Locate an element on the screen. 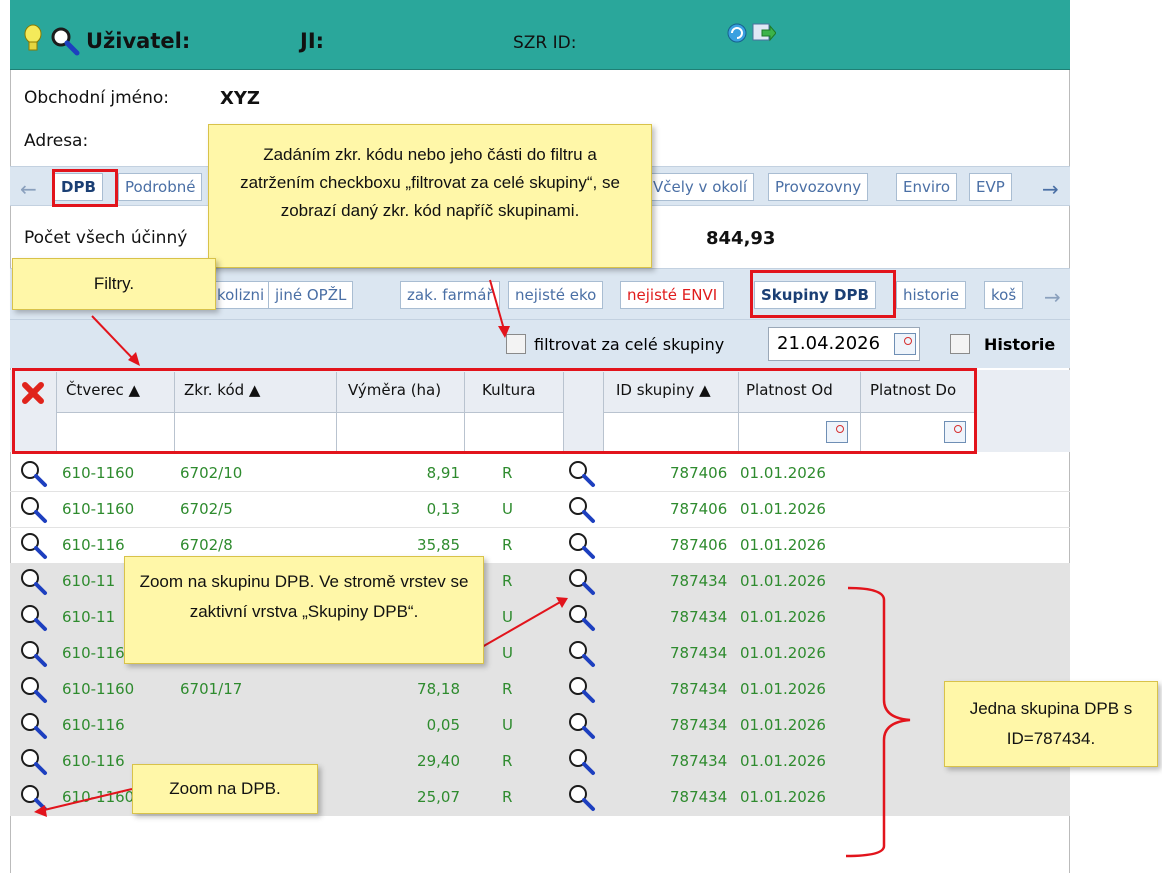 The width and height of the screenshot is (1162, 873). ji-label: JI: is located at coordinates (312, 41).